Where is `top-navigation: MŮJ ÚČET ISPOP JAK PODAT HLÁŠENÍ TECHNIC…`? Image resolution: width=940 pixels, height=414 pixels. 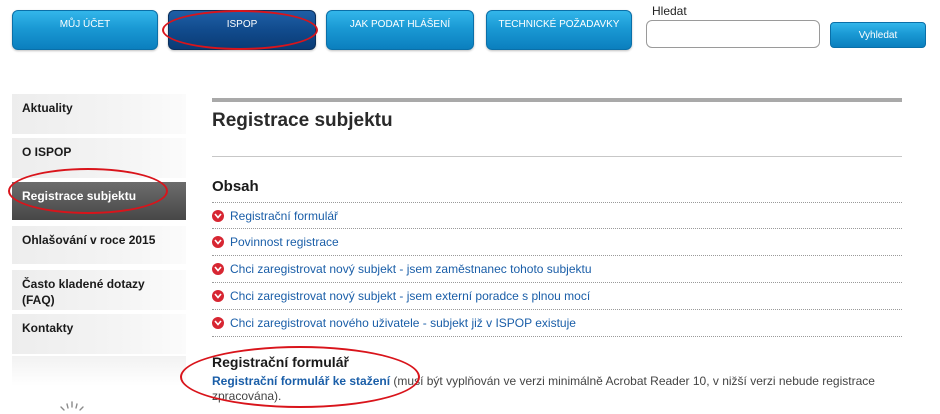
top-navigation: MŮJ ÚČET ISPOP JAK PODAT HLÁŠENÍ TECHNIC… is located at coordinates (470, 30).